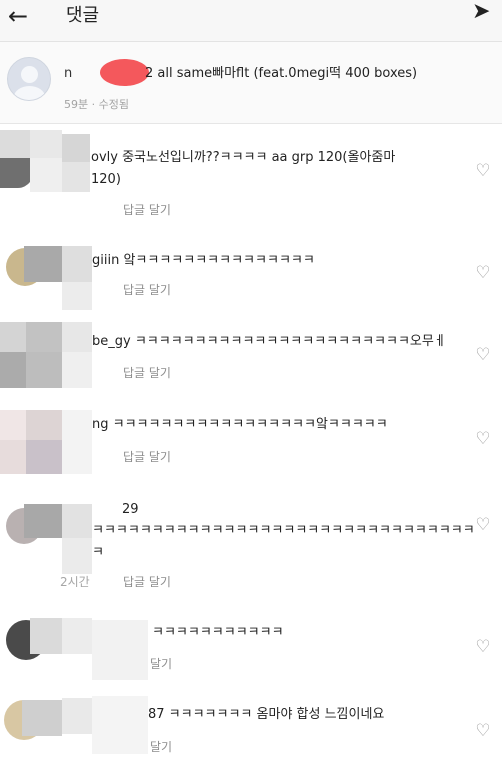 This screenshot has height=758, width=502. I want to click on caption-text: 2 all same빠마flt (feat.0megi떡 400 boxes), so click(281, 73).